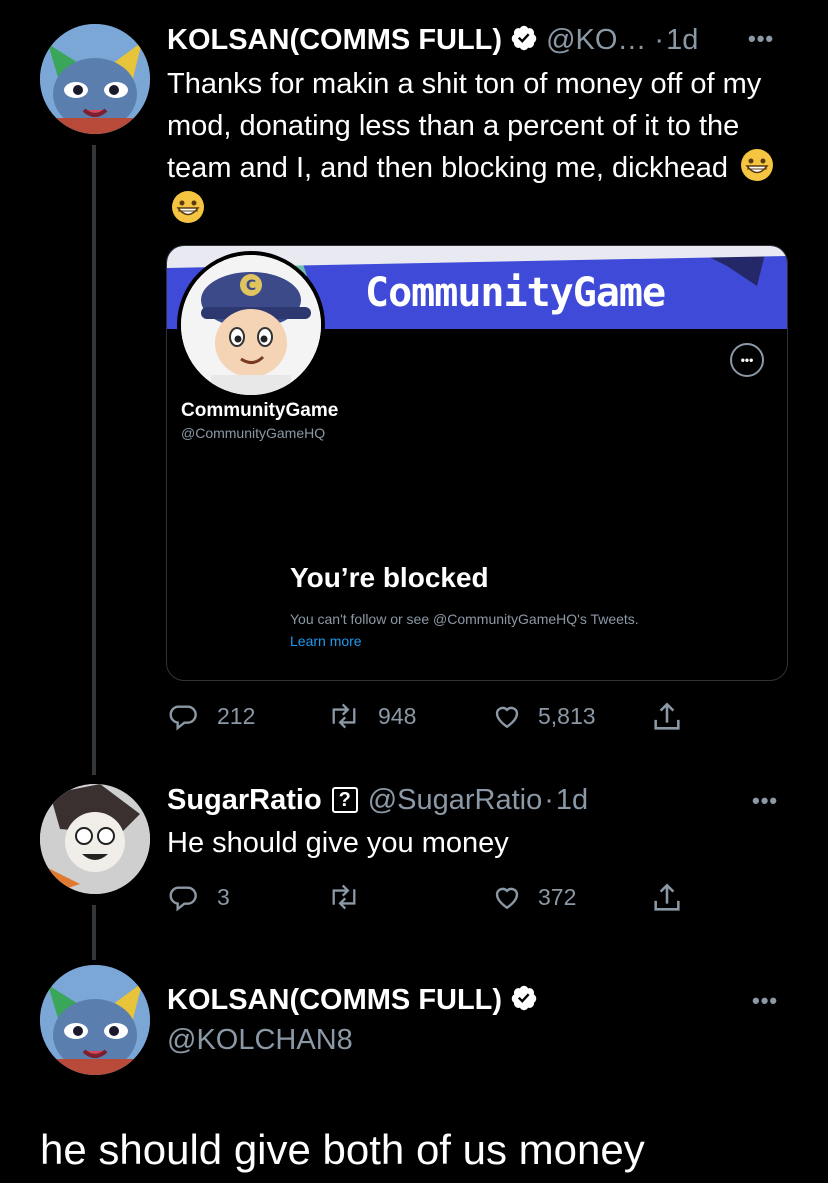  What do you see at coordinates (455, 800) in the screenshot?
I see `author-handle: @SugarRatio` at bounding box center [455, 800].